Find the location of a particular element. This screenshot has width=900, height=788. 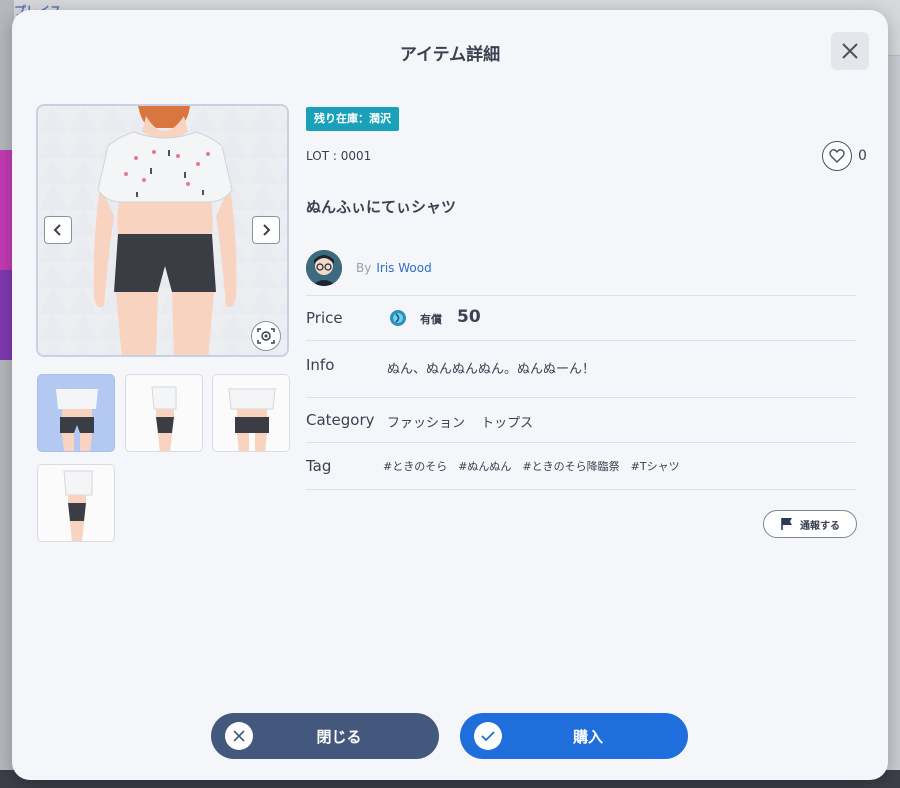

close-button is located at coordinates (850, 51).